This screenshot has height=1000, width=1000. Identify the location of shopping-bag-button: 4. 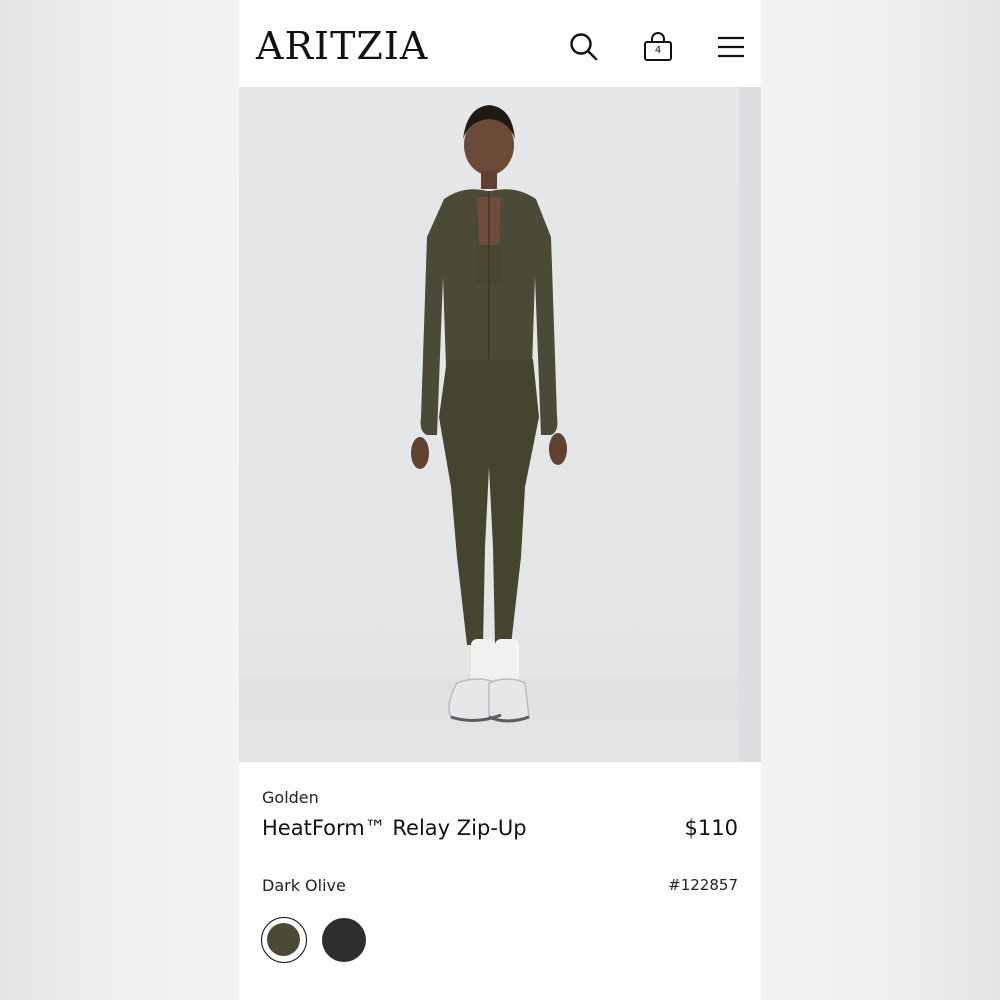
(658, 47).